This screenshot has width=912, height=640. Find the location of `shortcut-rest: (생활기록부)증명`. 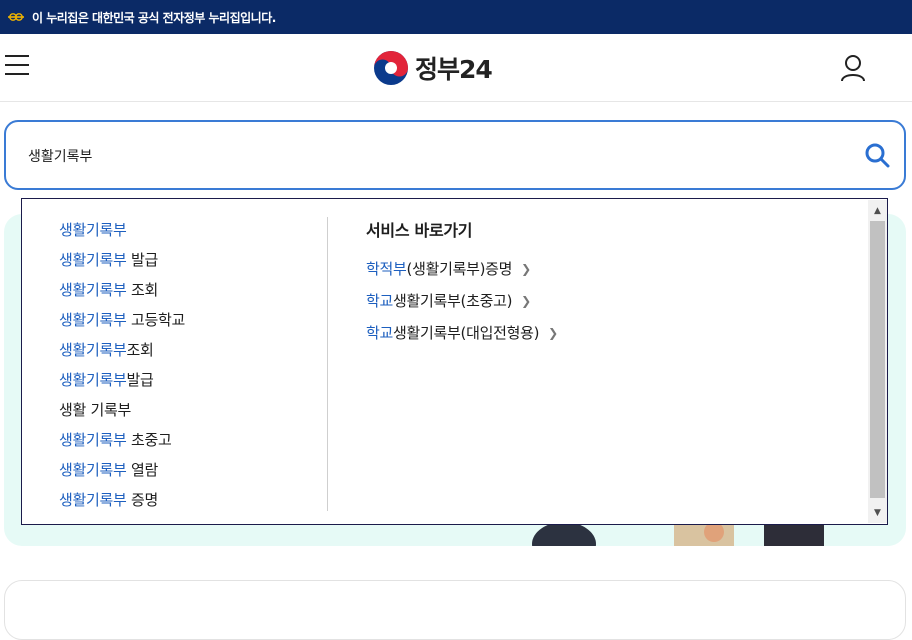

shortcut-rest: (생활기록부)증명 is located at coordinates (459, 269).